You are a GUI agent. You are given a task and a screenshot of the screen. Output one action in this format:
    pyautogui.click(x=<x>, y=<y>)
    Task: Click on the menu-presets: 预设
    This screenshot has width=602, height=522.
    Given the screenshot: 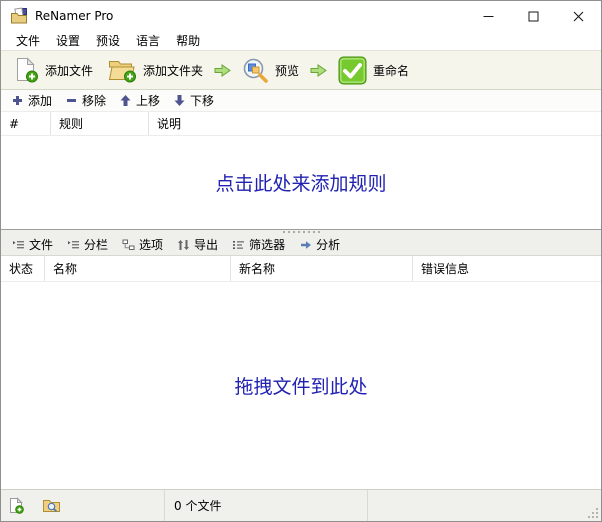 What is the action you would take?
    pyautogui.click(x=108, y=40)
    